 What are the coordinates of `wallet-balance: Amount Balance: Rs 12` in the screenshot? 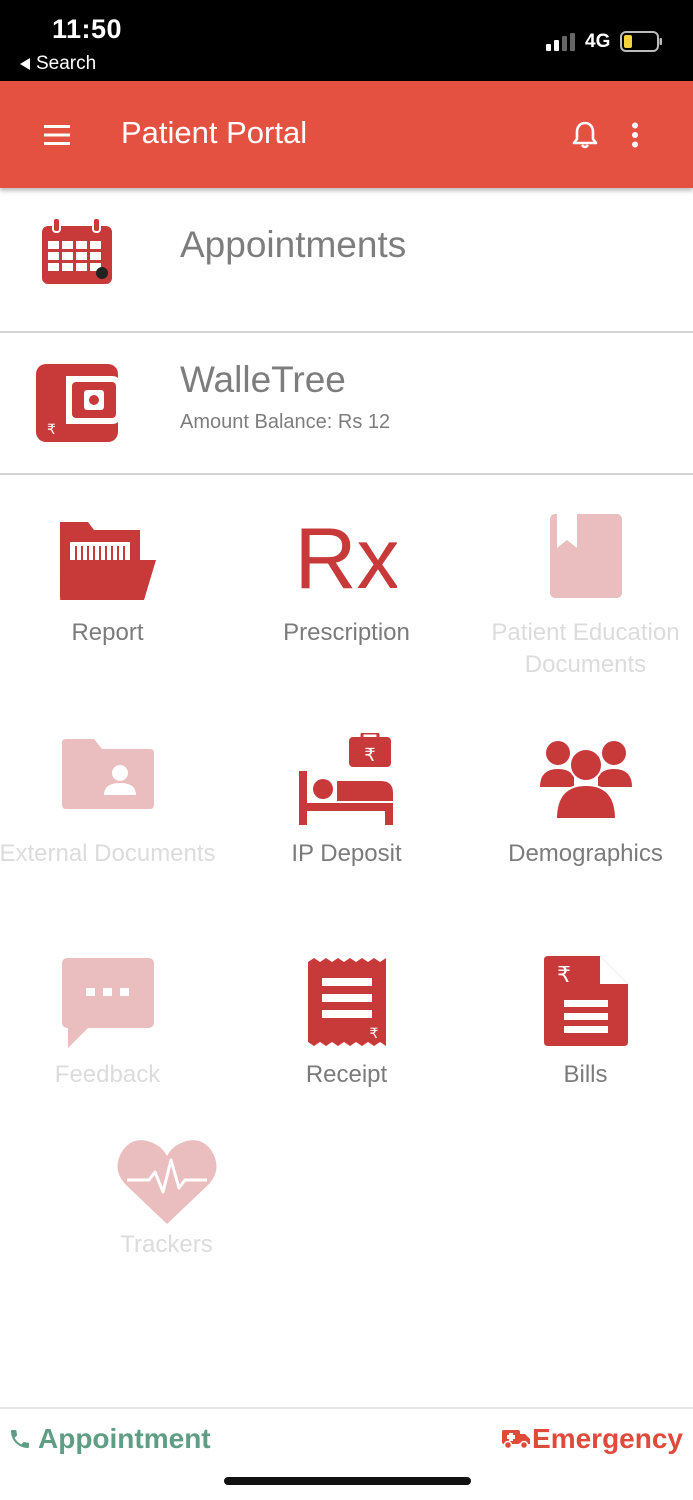 It's located at (285, 422).